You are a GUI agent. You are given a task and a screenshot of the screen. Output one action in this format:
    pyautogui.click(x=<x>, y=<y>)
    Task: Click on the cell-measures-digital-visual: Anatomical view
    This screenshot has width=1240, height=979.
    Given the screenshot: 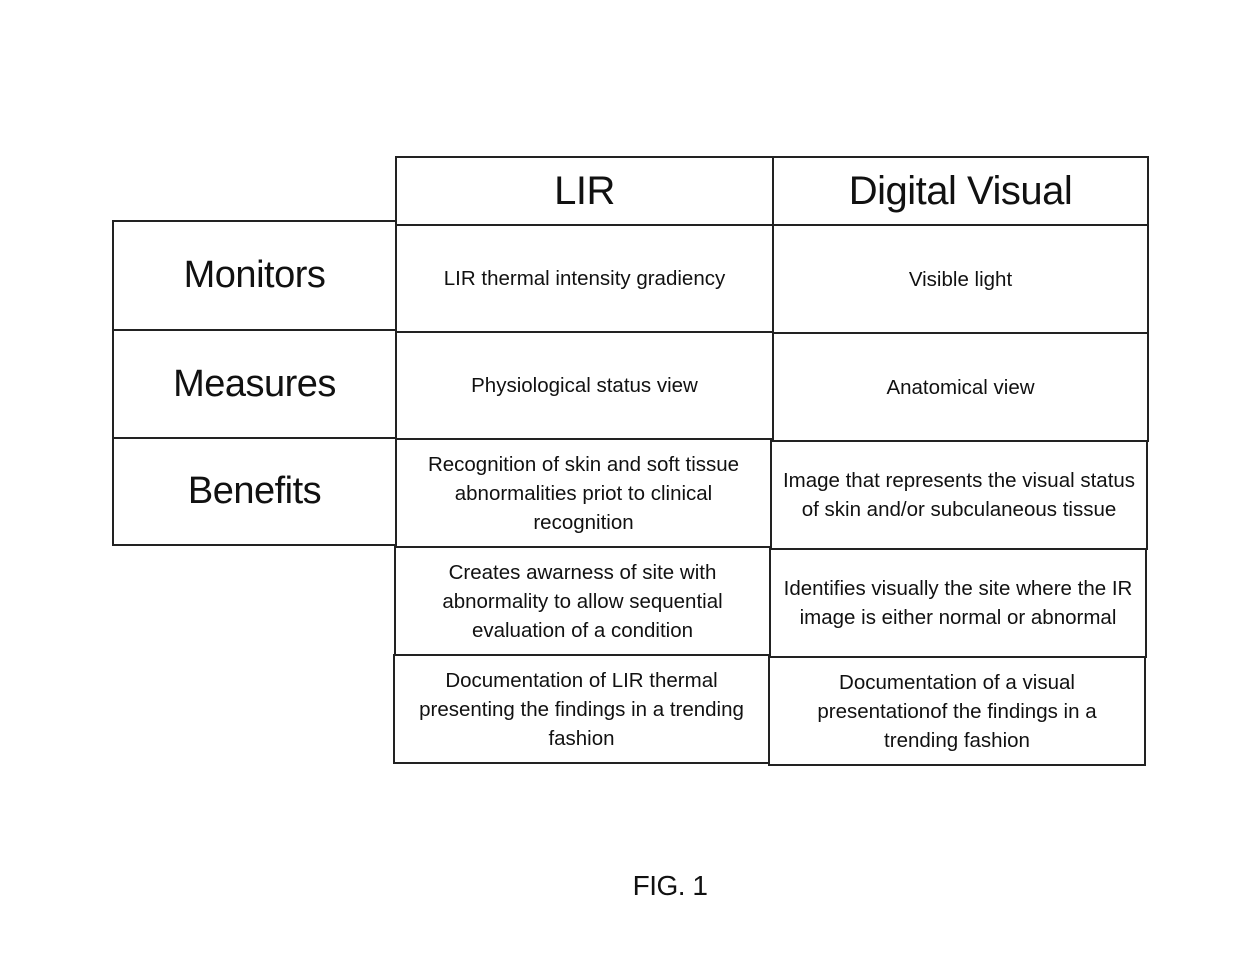 What is the action you would take?
    pyautogui.click(x=960, y=387)
    